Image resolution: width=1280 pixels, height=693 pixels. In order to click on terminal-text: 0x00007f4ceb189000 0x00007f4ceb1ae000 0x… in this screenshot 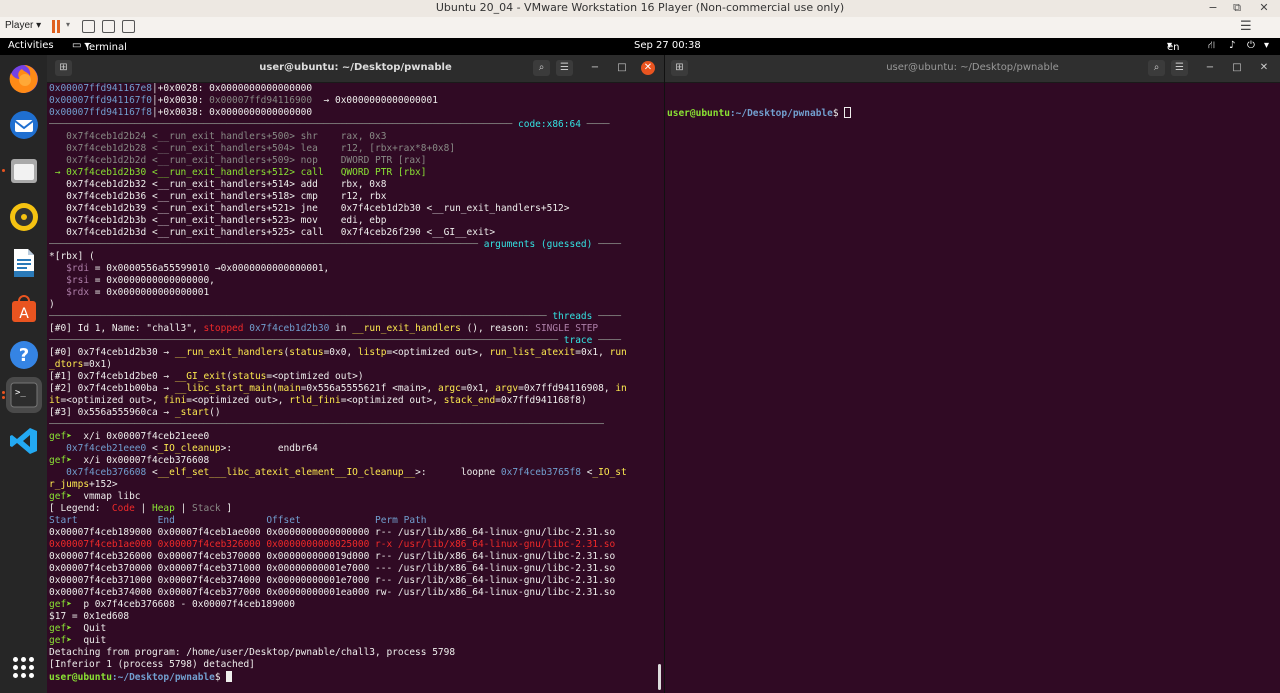, I will do `click(332, 532)`.